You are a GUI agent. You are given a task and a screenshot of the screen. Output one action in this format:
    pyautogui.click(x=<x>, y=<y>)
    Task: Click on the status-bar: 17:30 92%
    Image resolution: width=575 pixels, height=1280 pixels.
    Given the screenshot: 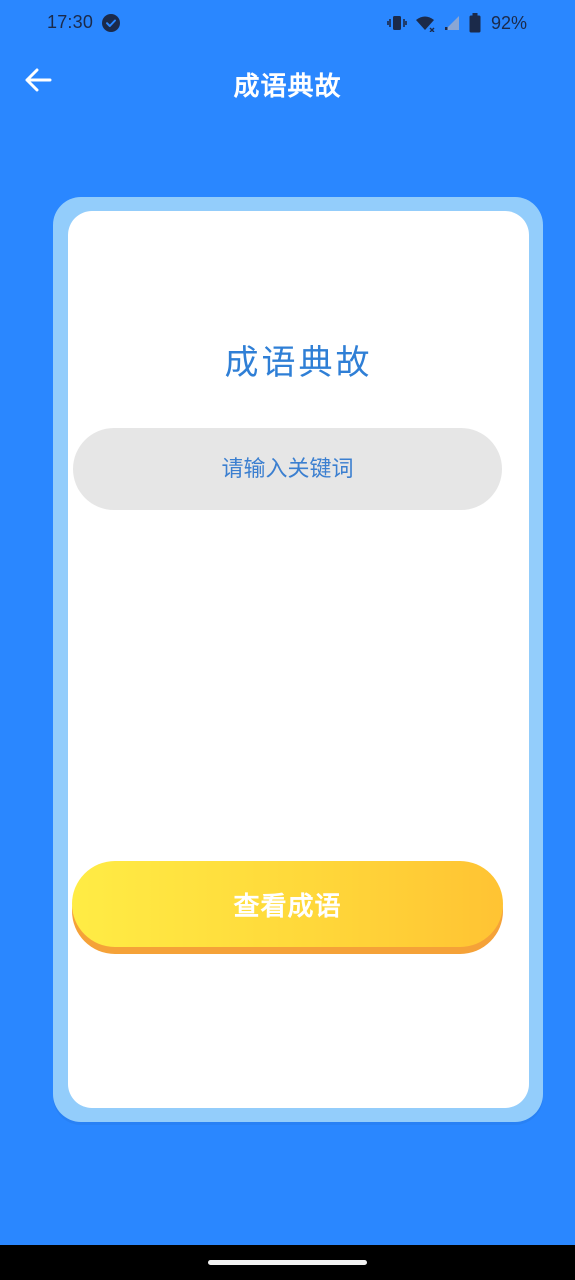 What is the action you would take?
    pyautogui.click(x=287, y=24)
    